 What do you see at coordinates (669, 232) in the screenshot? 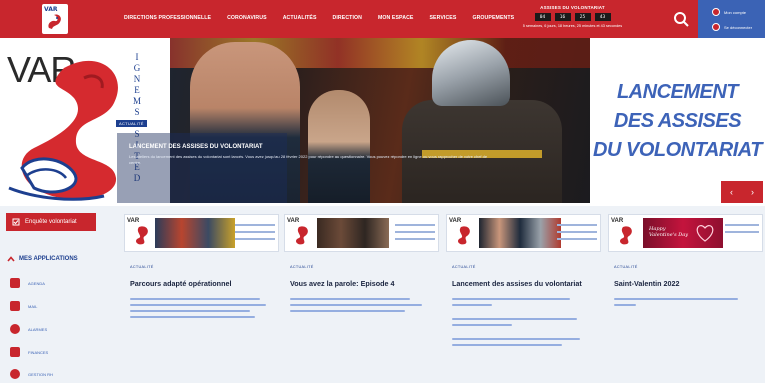
I see `valentine-caption: Happy Valentine's Day` at bounding box center [669, 232].